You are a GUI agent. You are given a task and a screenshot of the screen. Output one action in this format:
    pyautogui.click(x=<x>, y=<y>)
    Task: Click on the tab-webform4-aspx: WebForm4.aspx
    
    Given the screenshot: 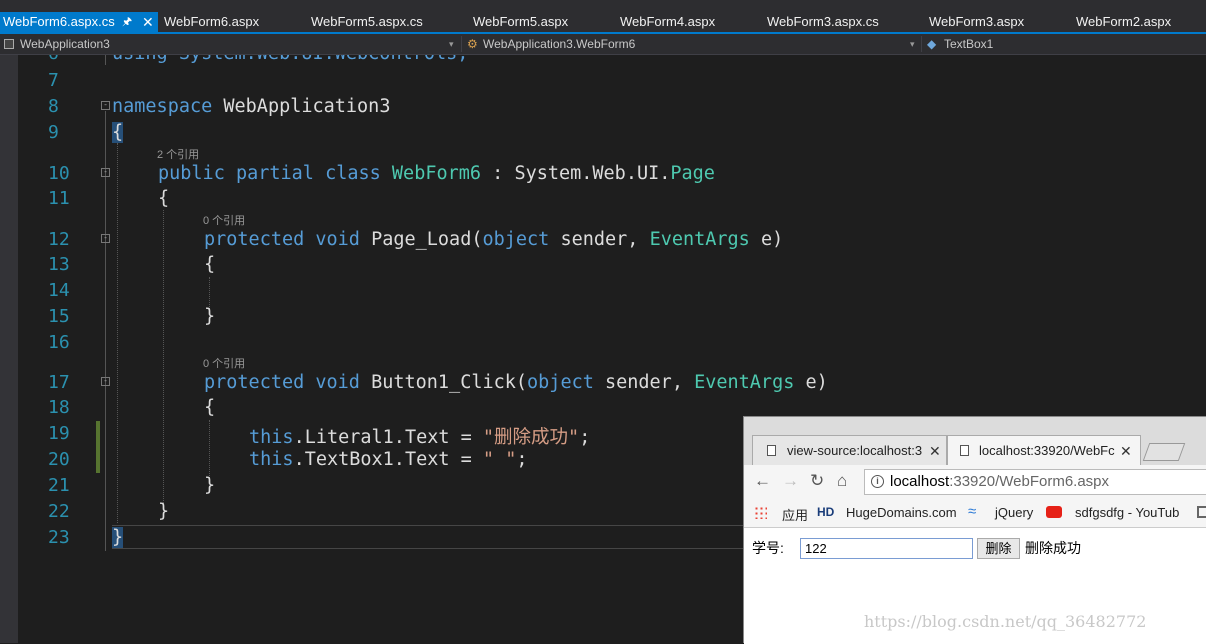 What is the action you would take?
    pyautogui.click(x=667, y=22)
    